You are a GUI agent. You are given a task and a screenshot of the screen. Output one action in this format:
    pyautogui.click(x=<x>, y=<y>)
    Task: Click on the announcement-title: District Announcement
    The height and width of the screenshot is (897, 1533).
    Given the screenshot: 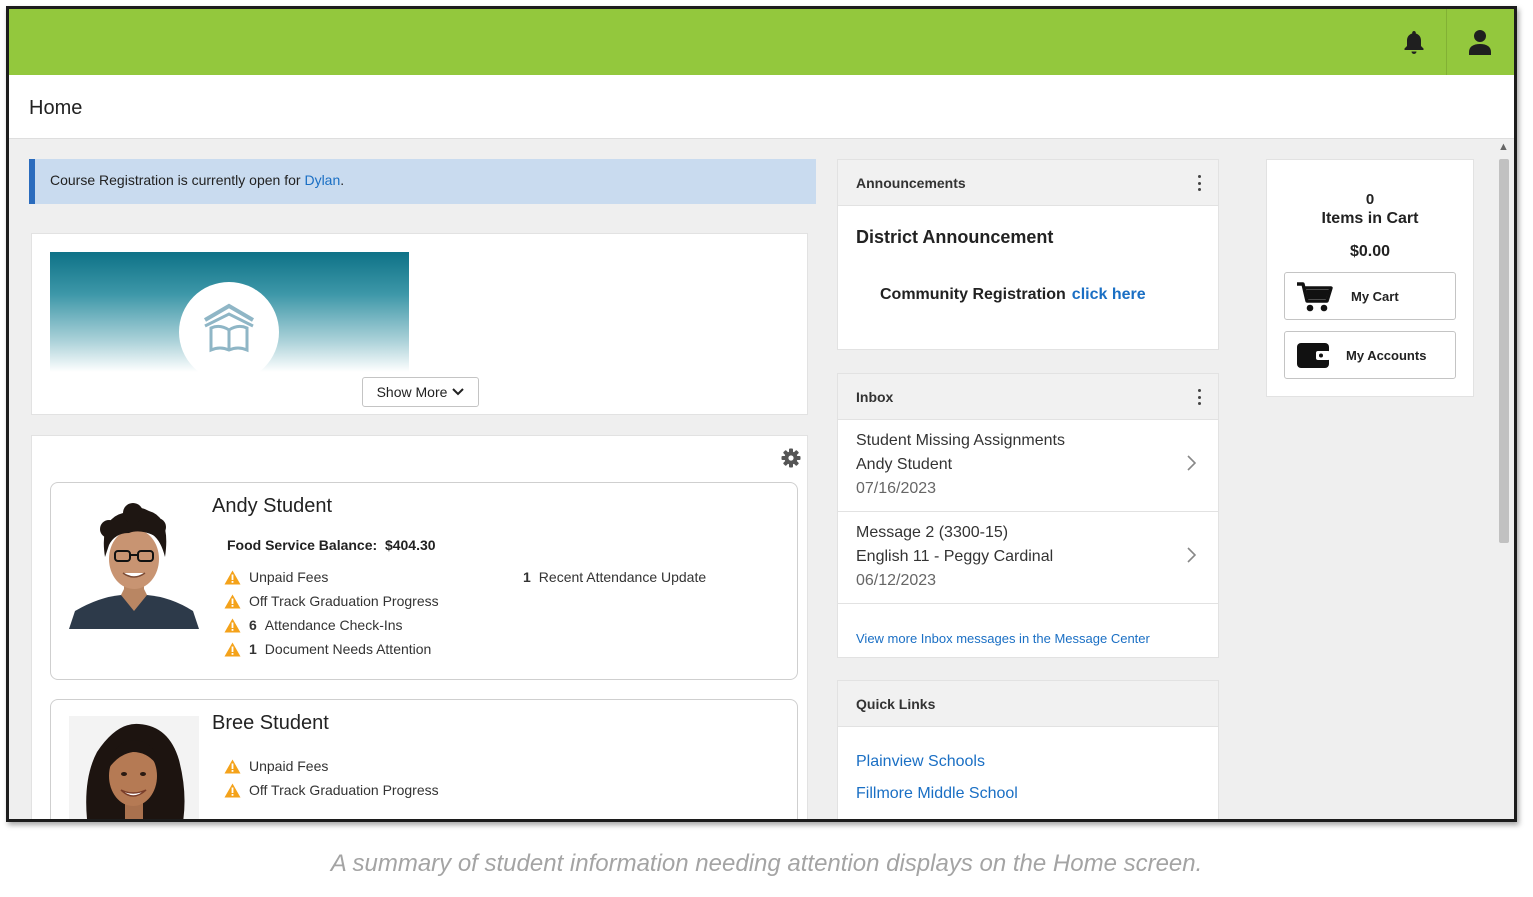 What is the action you would take?
    pyautogui.click(x=955, y=237)
    